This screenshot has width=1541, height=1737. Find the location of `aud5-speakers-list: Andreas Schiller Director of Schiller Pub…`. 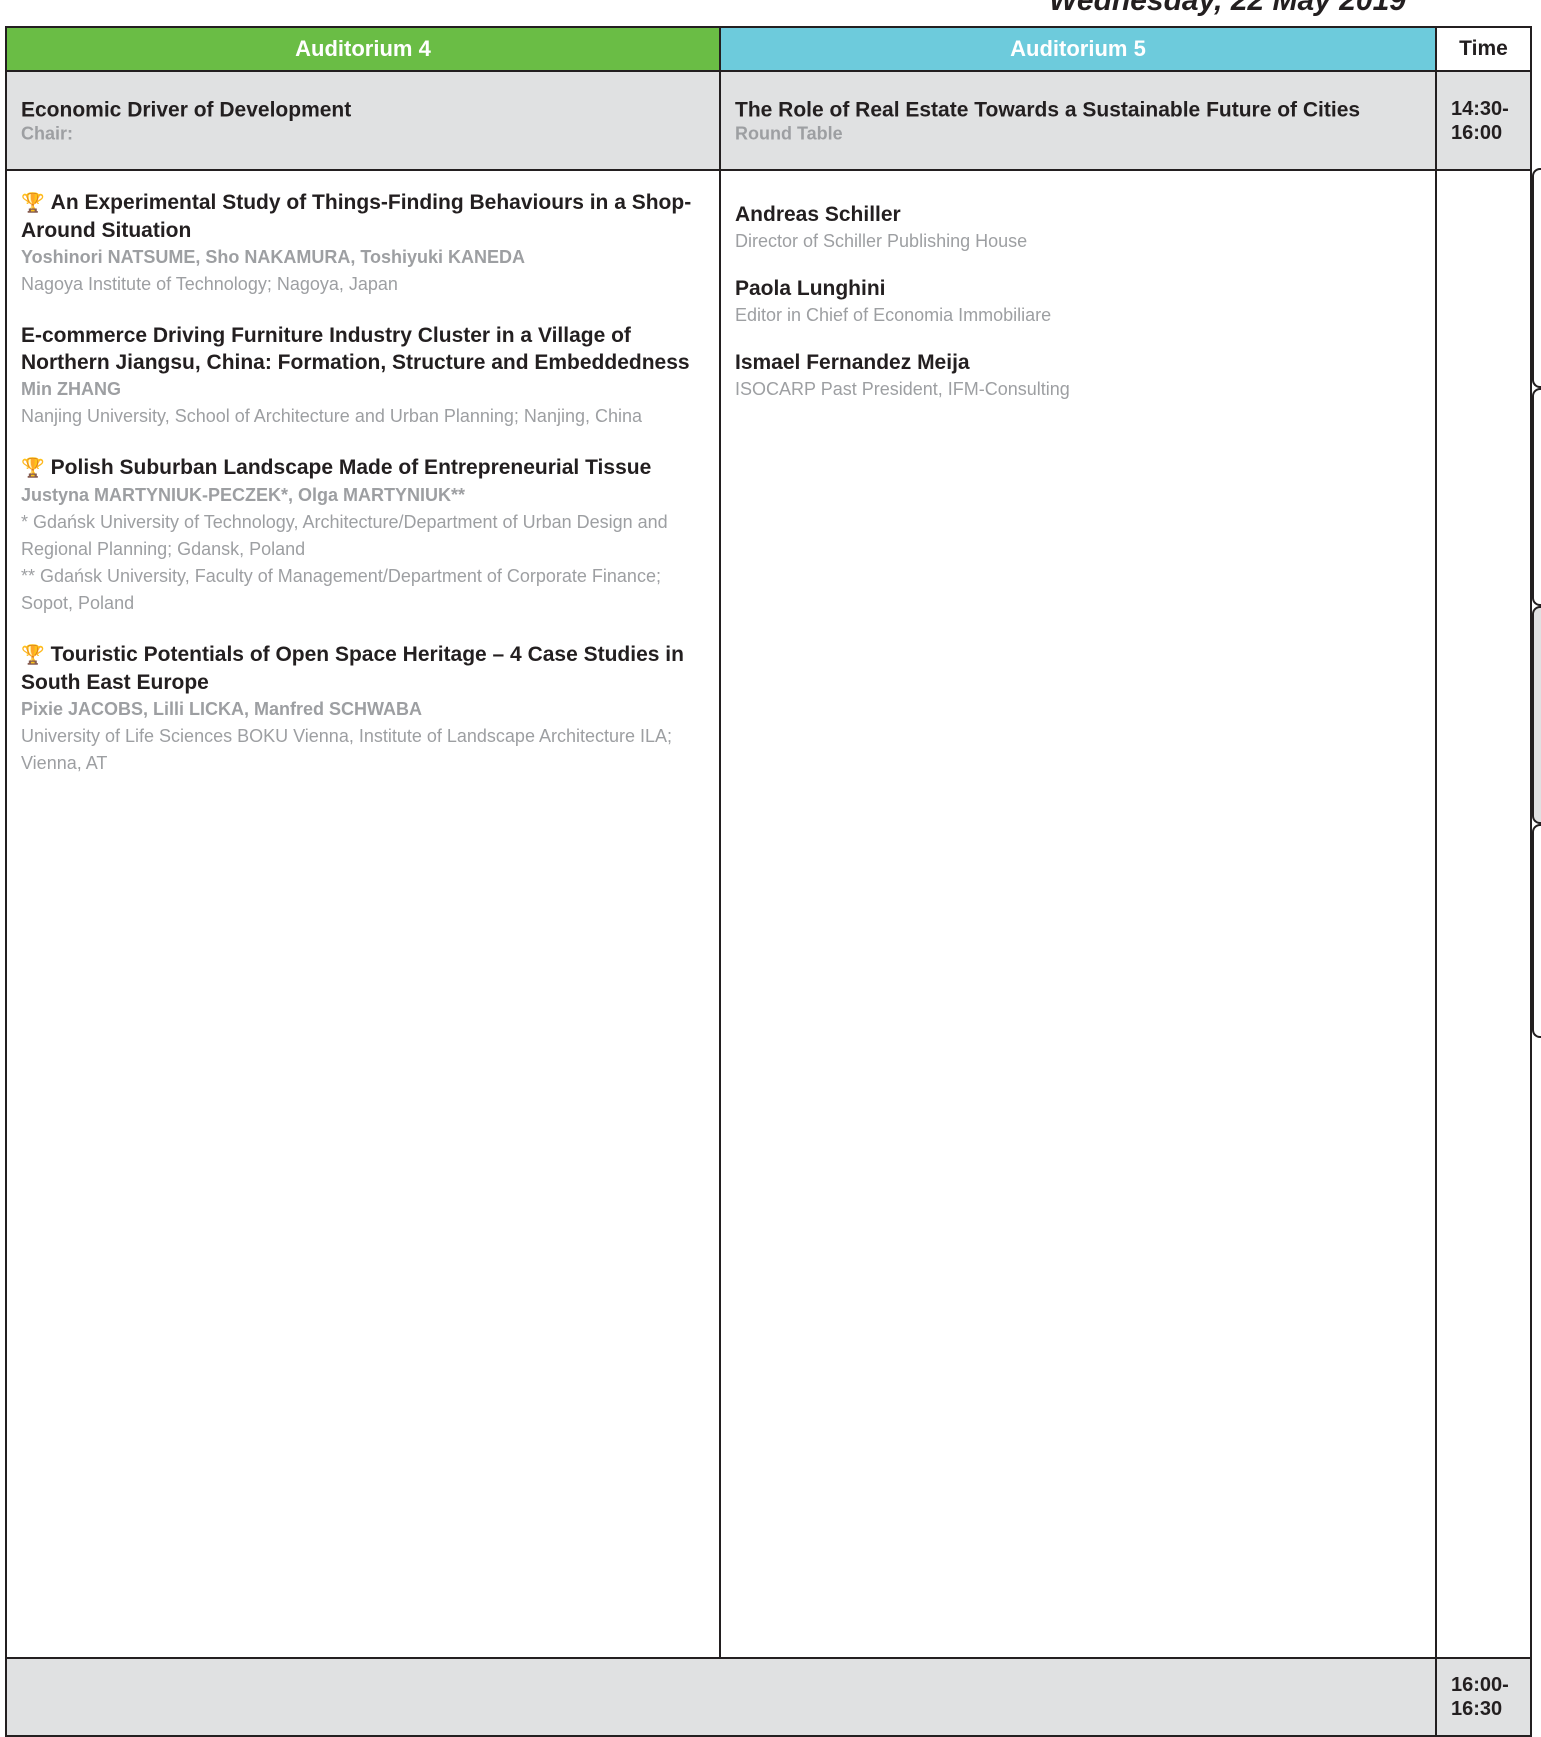

aud5-speakers-list: Andreas Schiller Director of Schiller Pub… is located at coordinates (1079, 312).